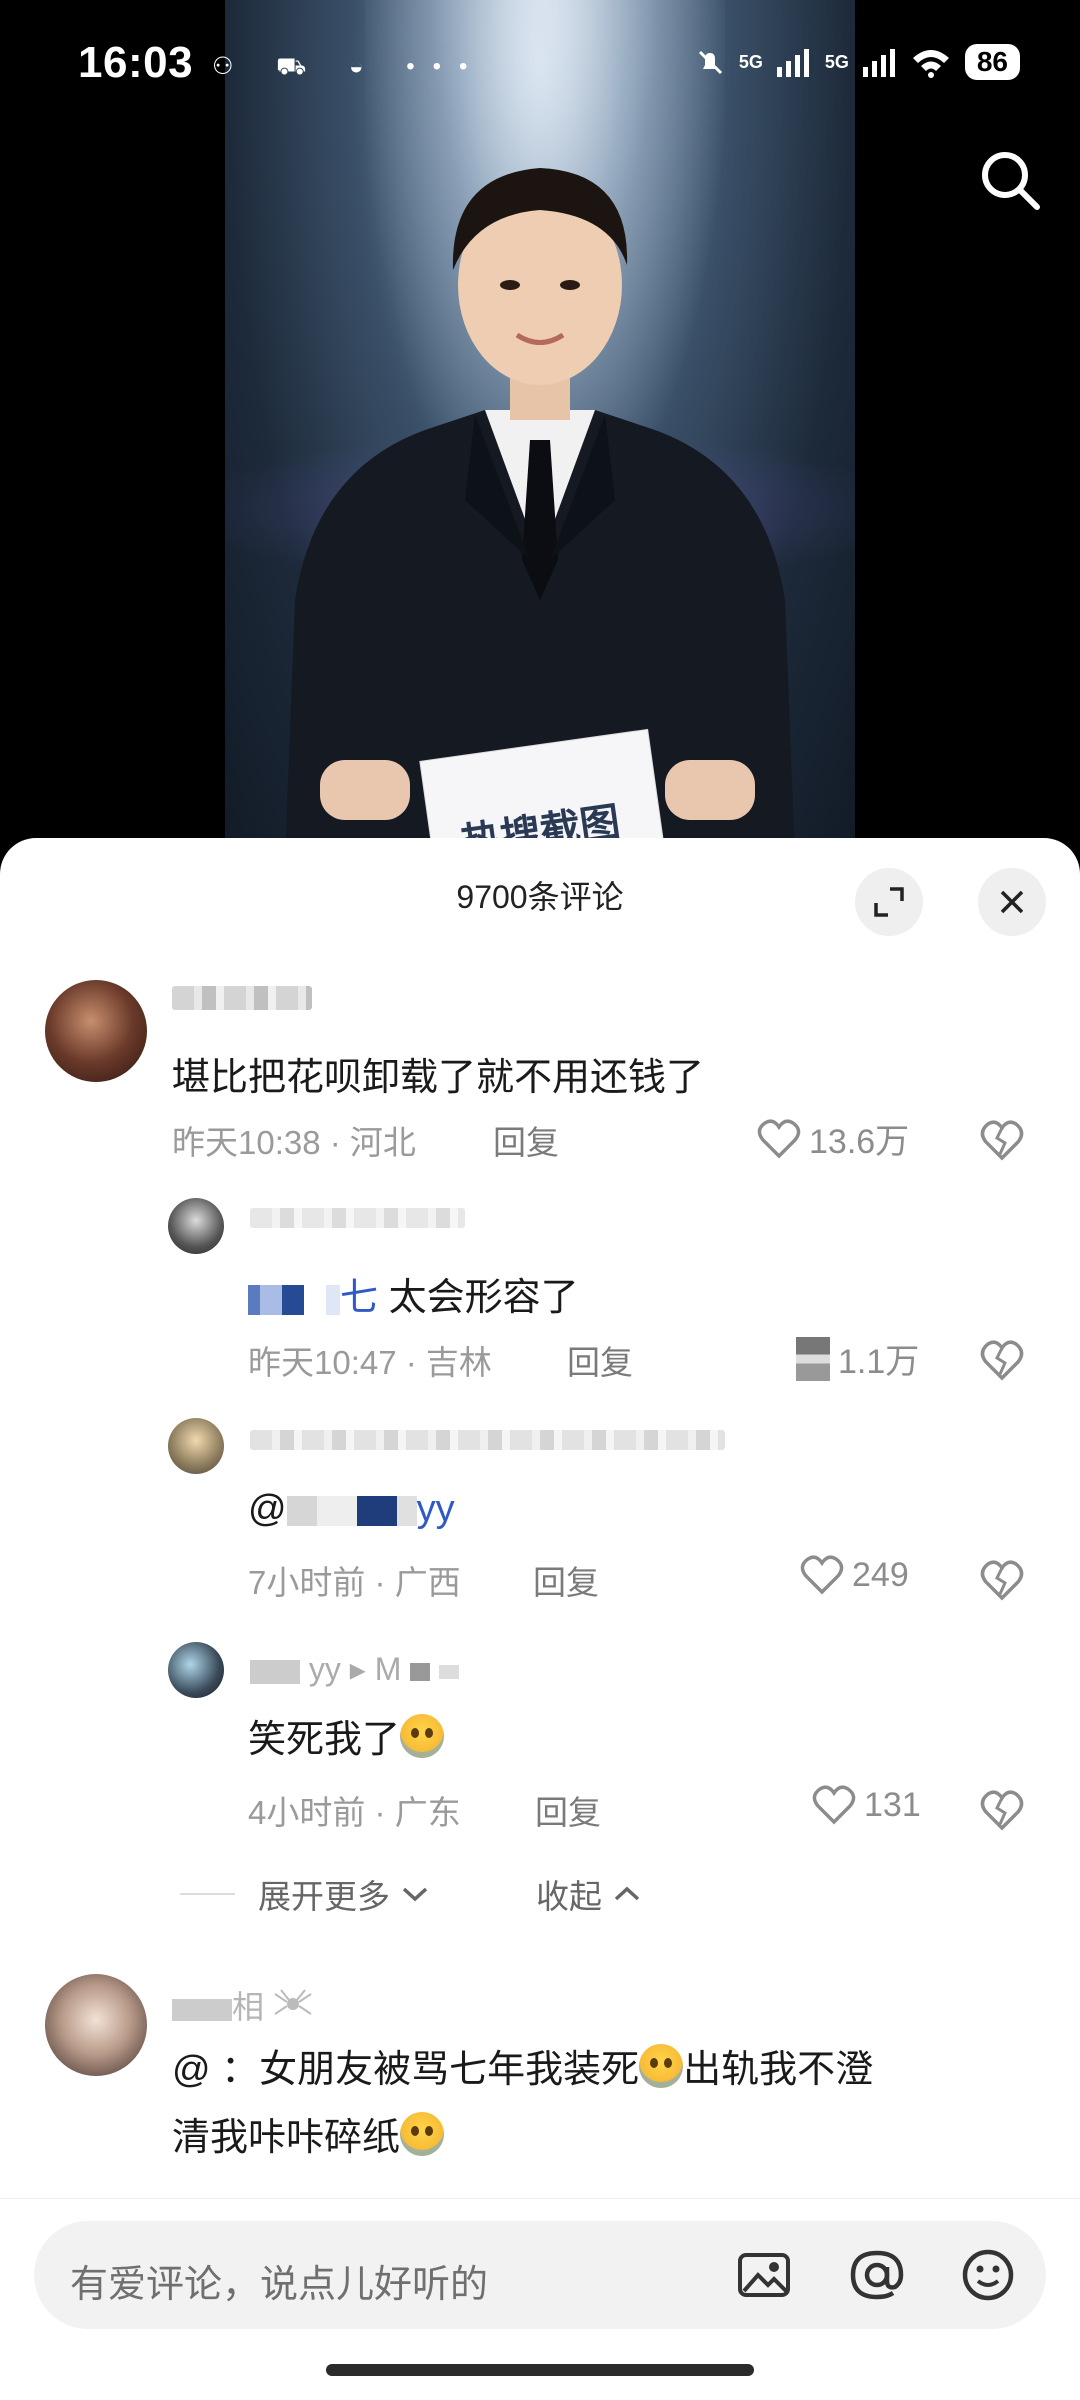  Describe the element at coordinates (792, 63) in the screenshot. I see `signal-icon` at that location.